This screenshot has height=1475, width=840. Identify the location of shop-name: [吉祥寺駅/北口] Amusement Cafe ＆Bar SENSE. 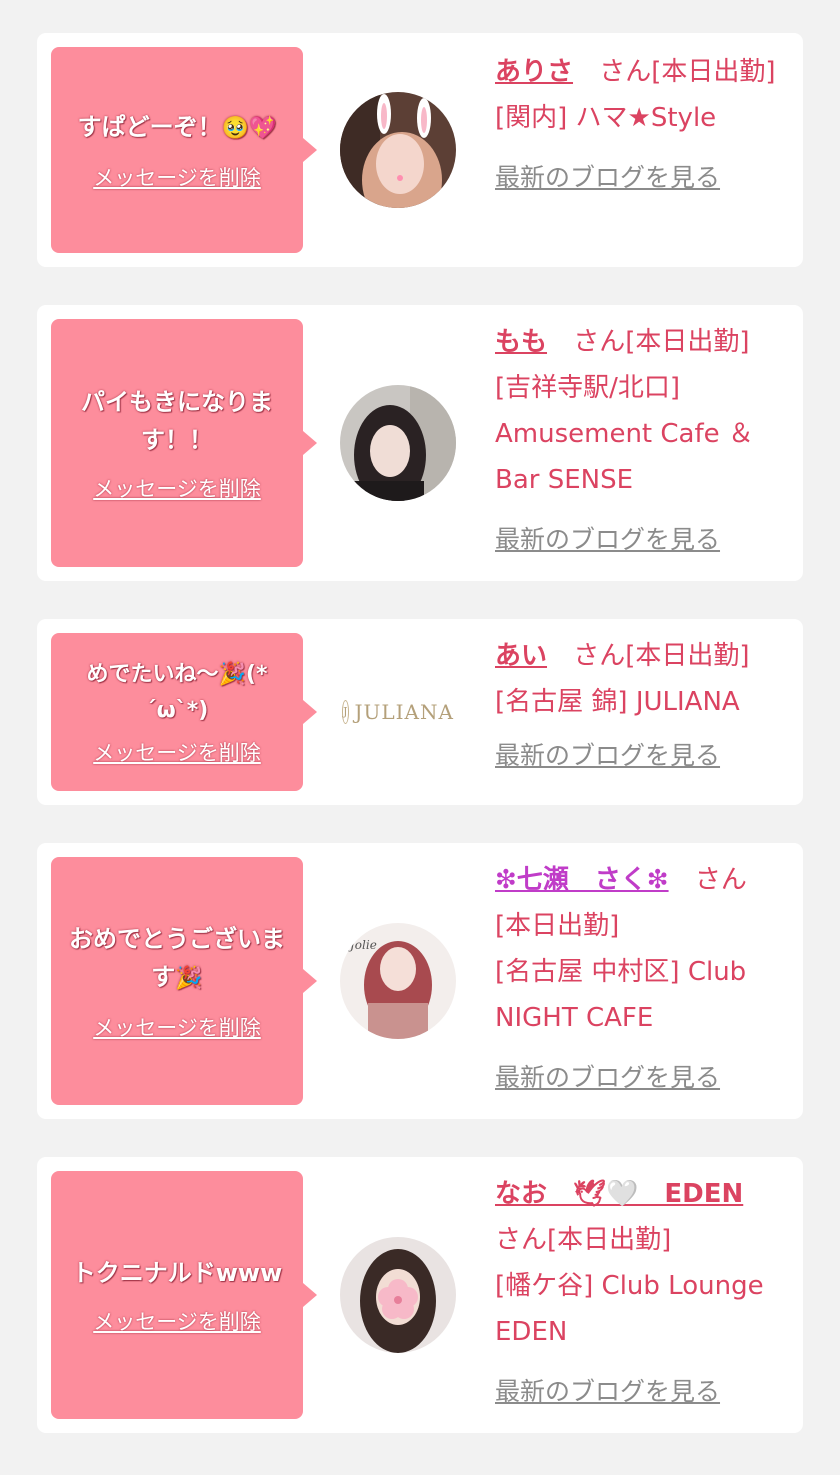
(624, 434).